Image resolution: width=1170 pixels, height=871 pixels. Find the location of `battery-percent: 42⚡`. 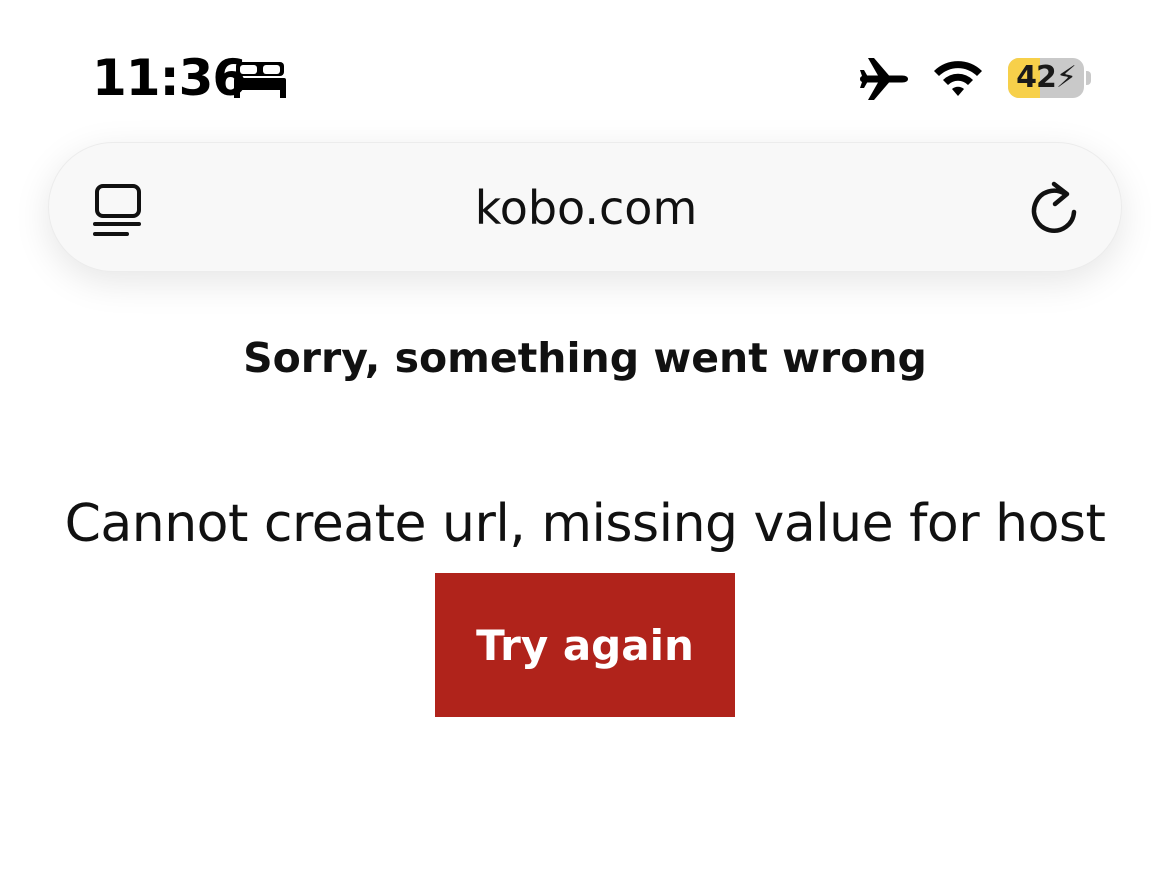

battery-percent: 42⚡ is located at coordinates (1046, 77).